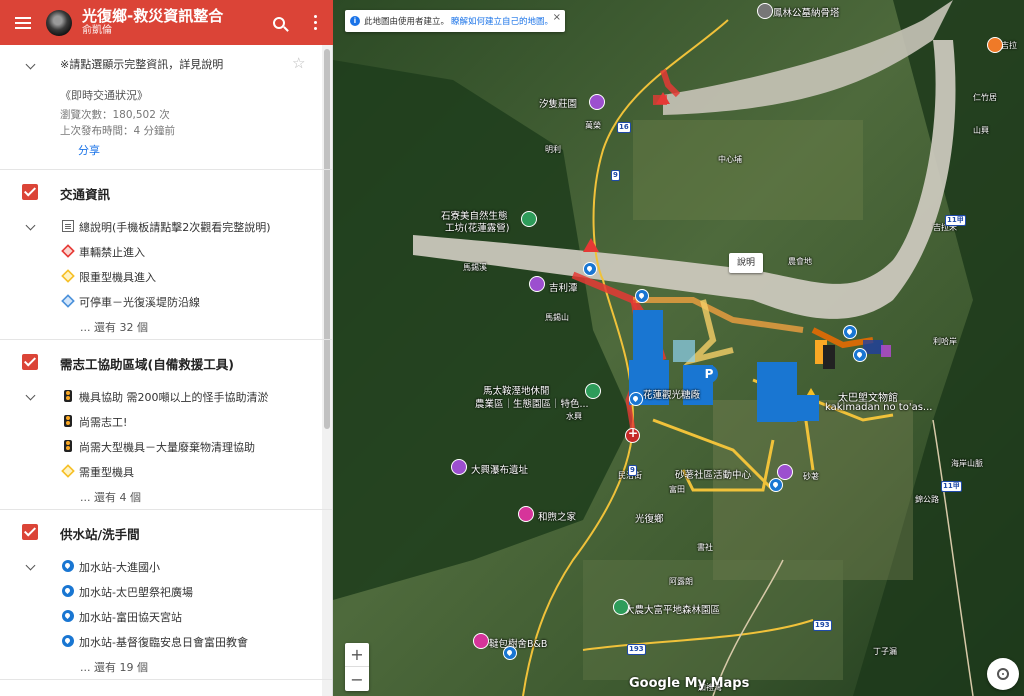 The height and width of the screenshot is (696, 1024). I want to click on banner-link: 瞭解如何建立自己的地圖。, so click(502, 21).